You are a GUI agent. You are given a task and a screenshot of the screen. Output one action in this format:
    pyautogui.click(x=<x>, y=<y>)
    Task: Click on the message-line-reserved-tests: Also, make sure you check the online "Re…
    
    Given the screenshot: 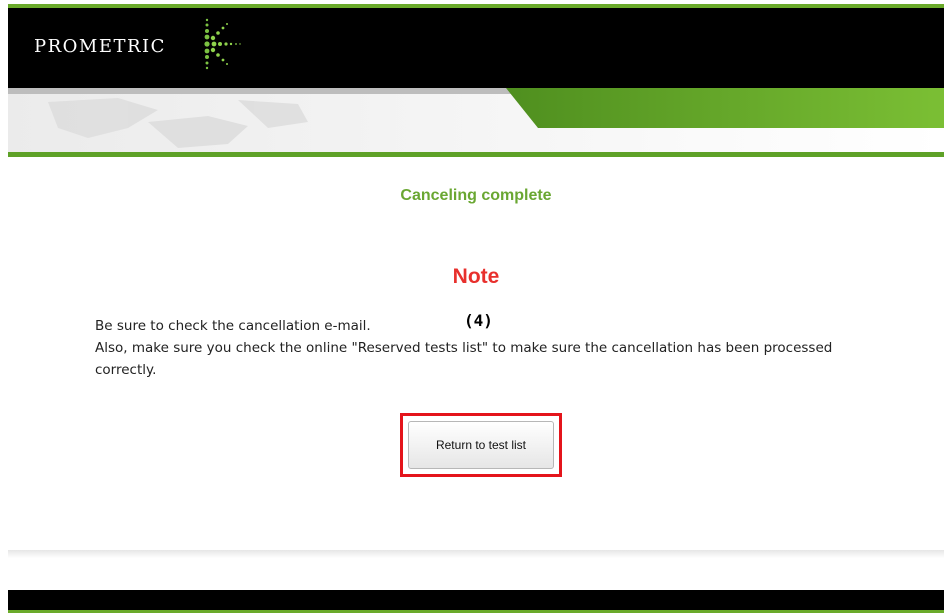 What is the action you would take?
    pyautogui.click(x=464, y=359)
    